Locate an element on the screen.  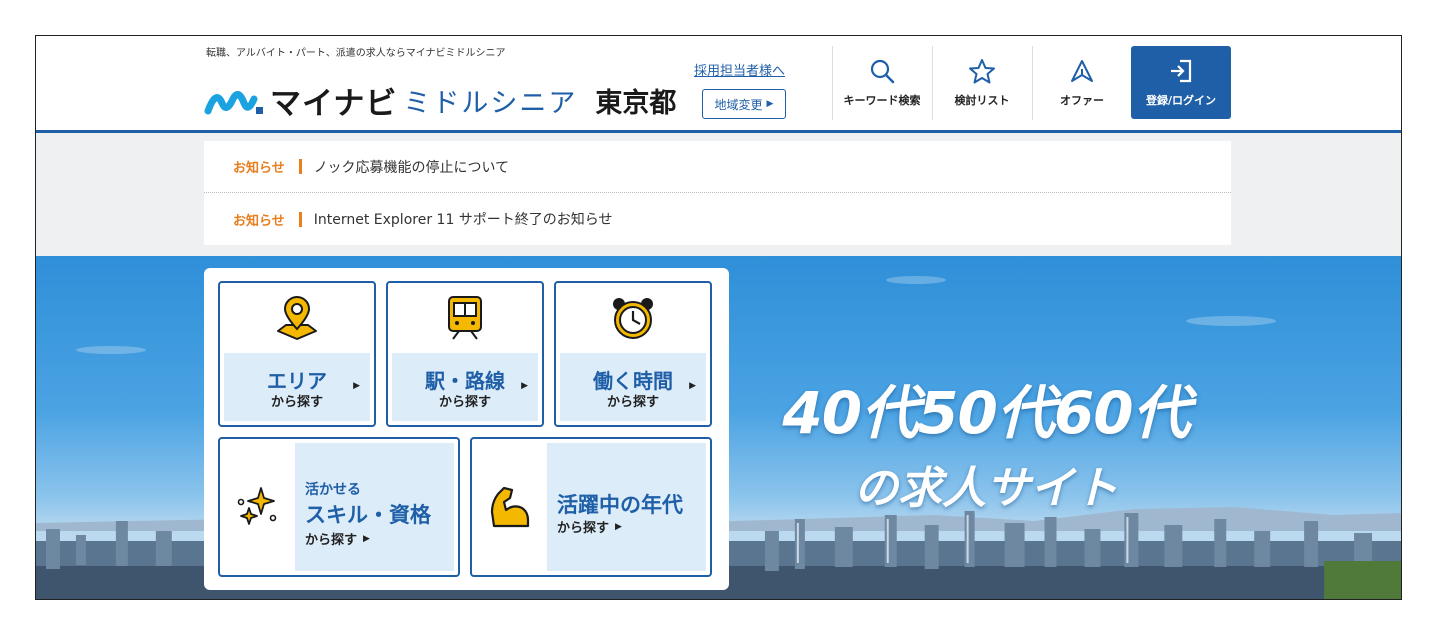
age-card-sub-row: から探す ▶ is located at coordinates (589, 526).